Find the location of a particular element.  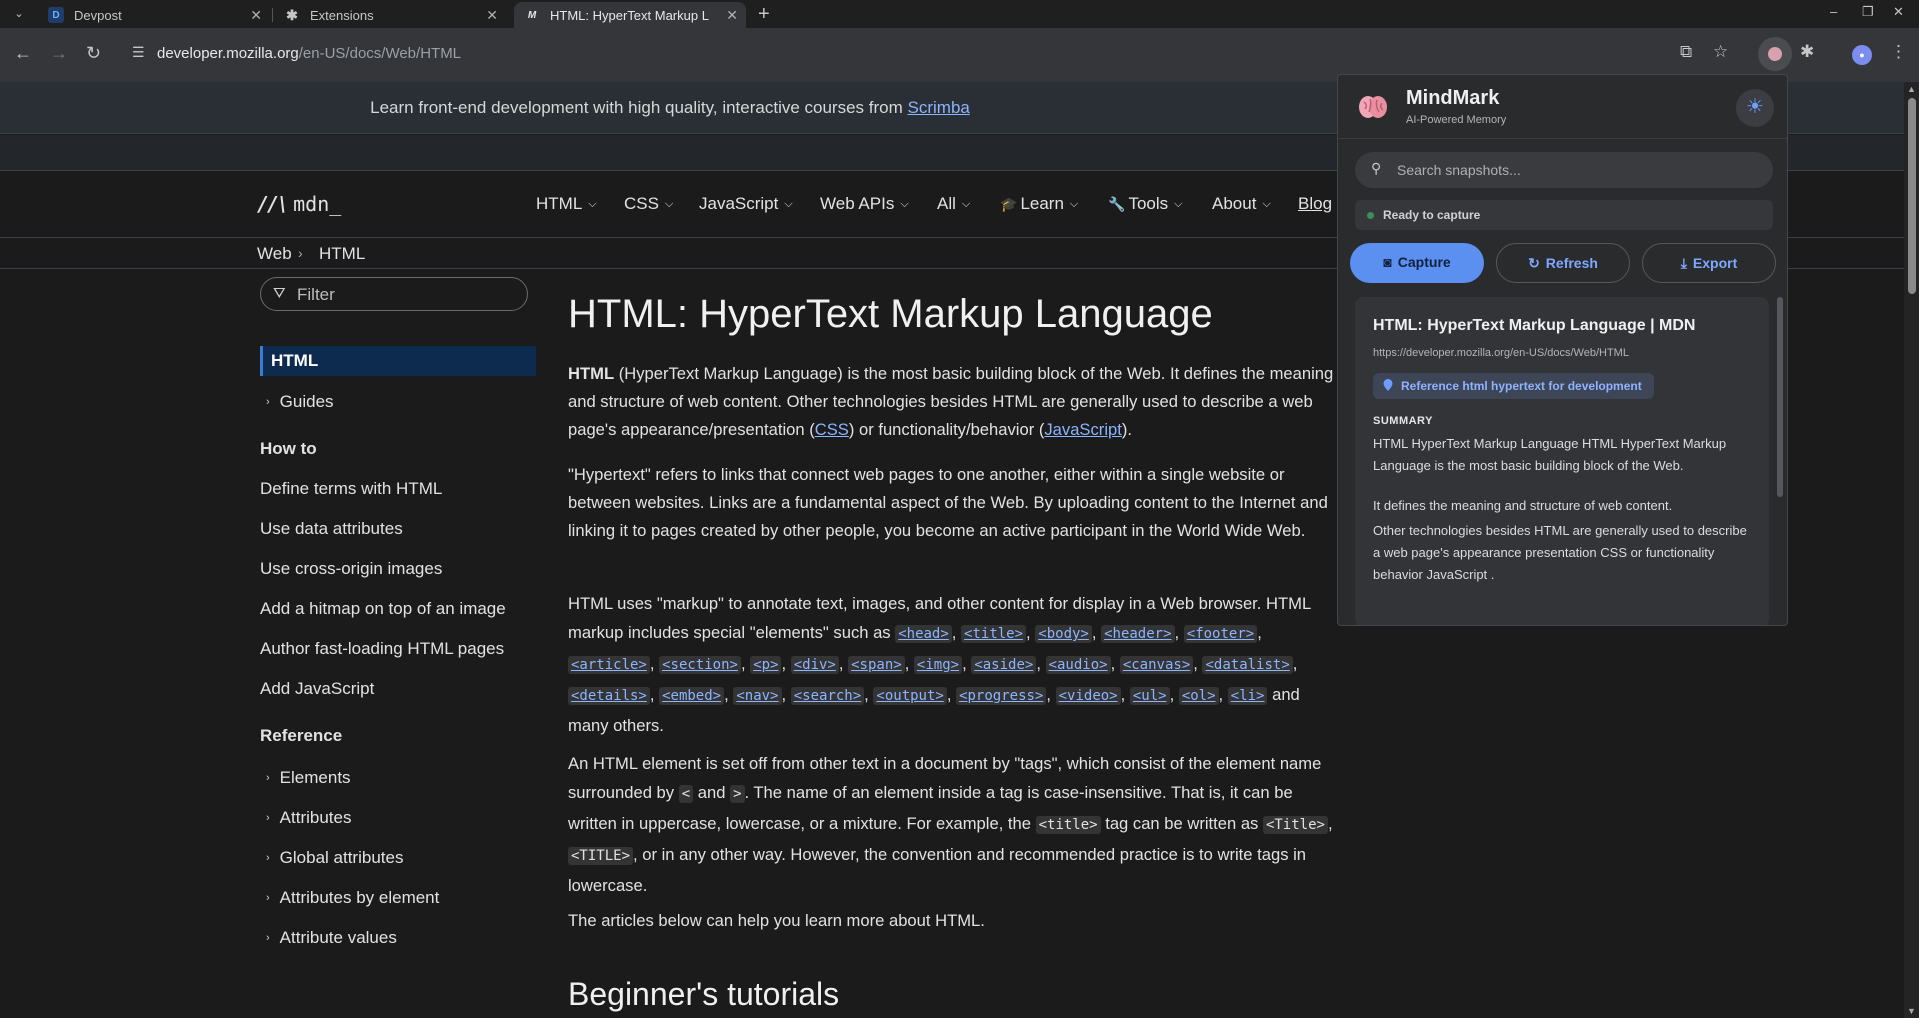

element-link: <aside> is located at coordinates (1004, 665).